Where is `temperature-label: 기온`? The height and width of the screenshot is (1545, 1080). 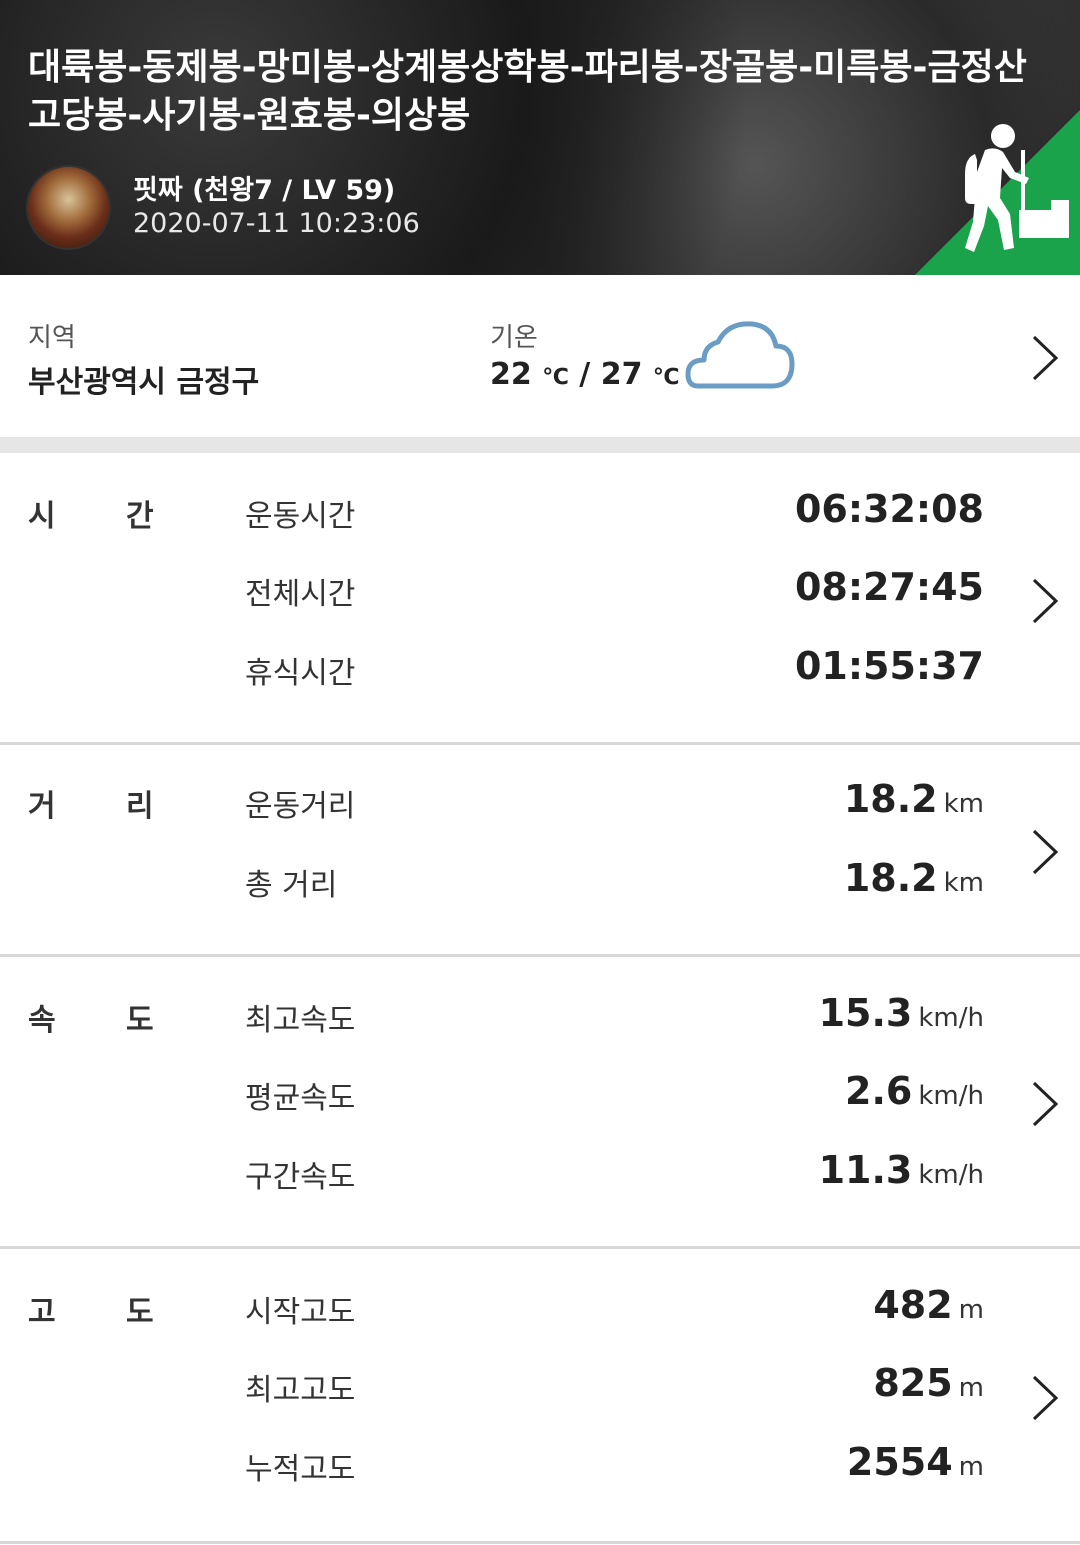 temperature-label: 기온 is located at coordinates (514, 338).